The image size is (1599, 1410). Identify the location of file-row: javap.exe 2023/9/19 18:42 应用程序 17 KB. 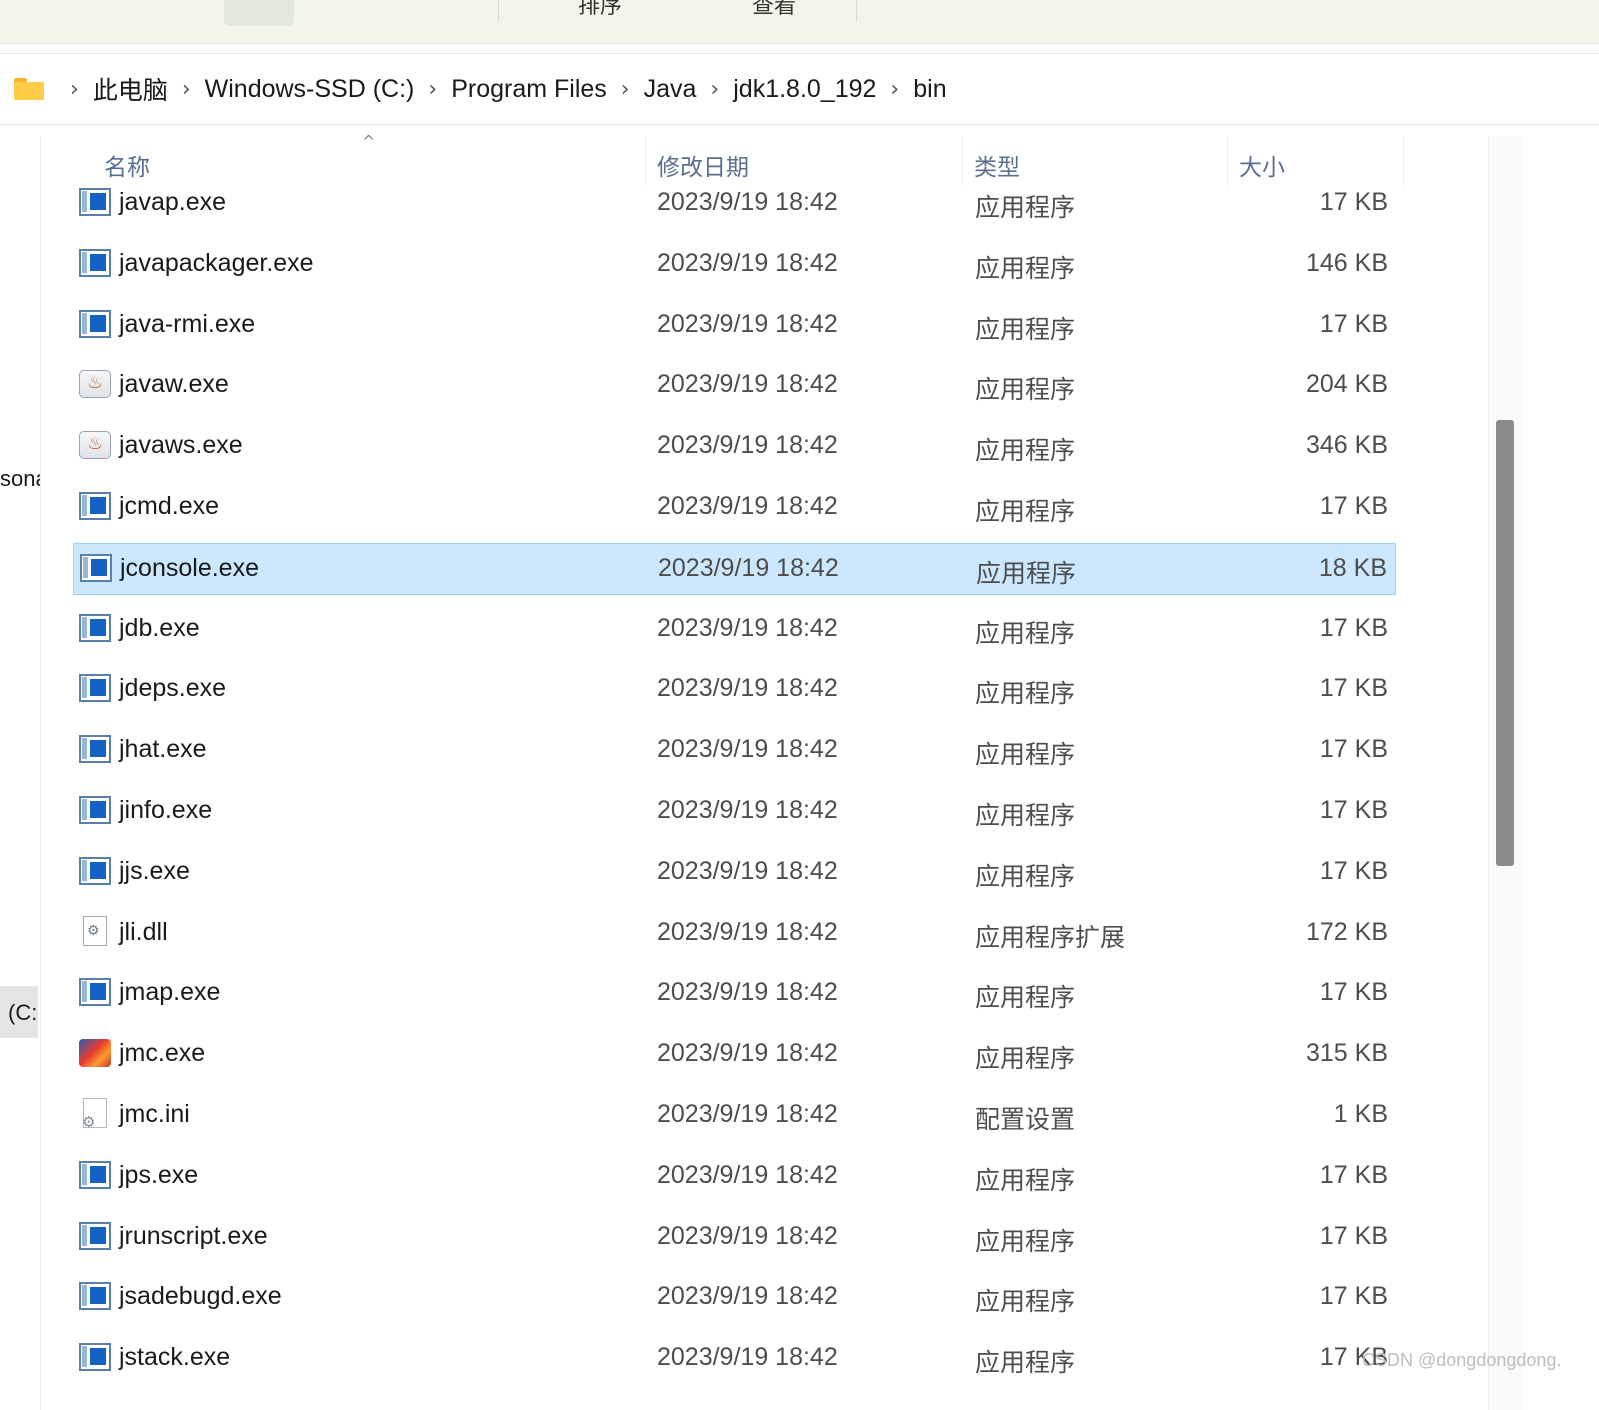
(734, 204).